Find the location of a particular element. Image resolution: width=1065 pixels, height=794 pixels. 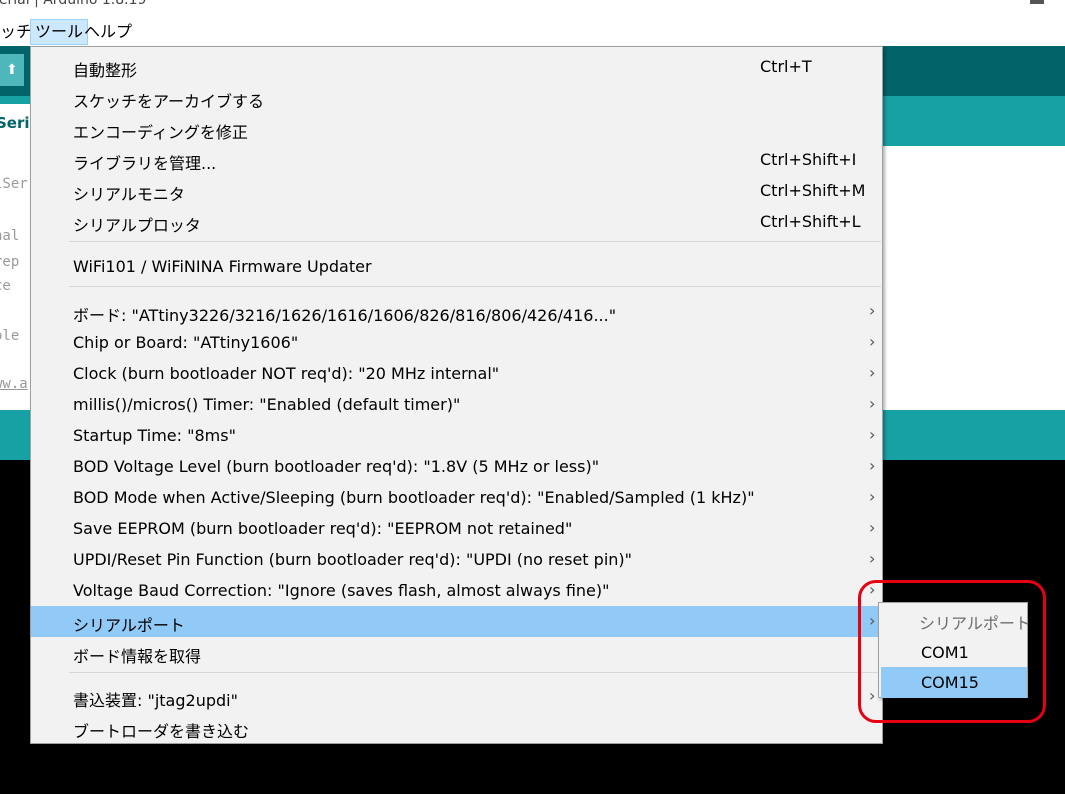

menu-item-label: シリアルモニタ is located at coordinates (129, 194).